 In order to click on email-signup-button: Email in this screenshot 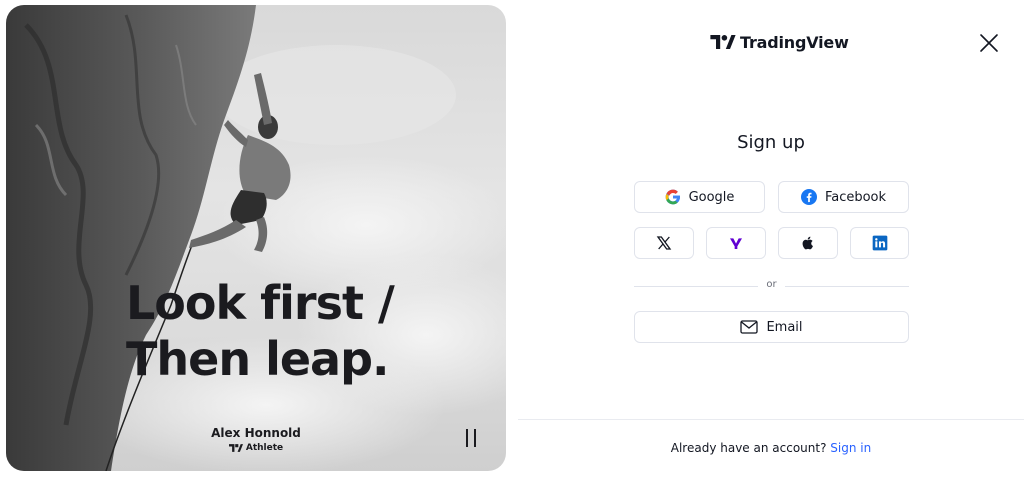, I will do `click(771, 327)`.